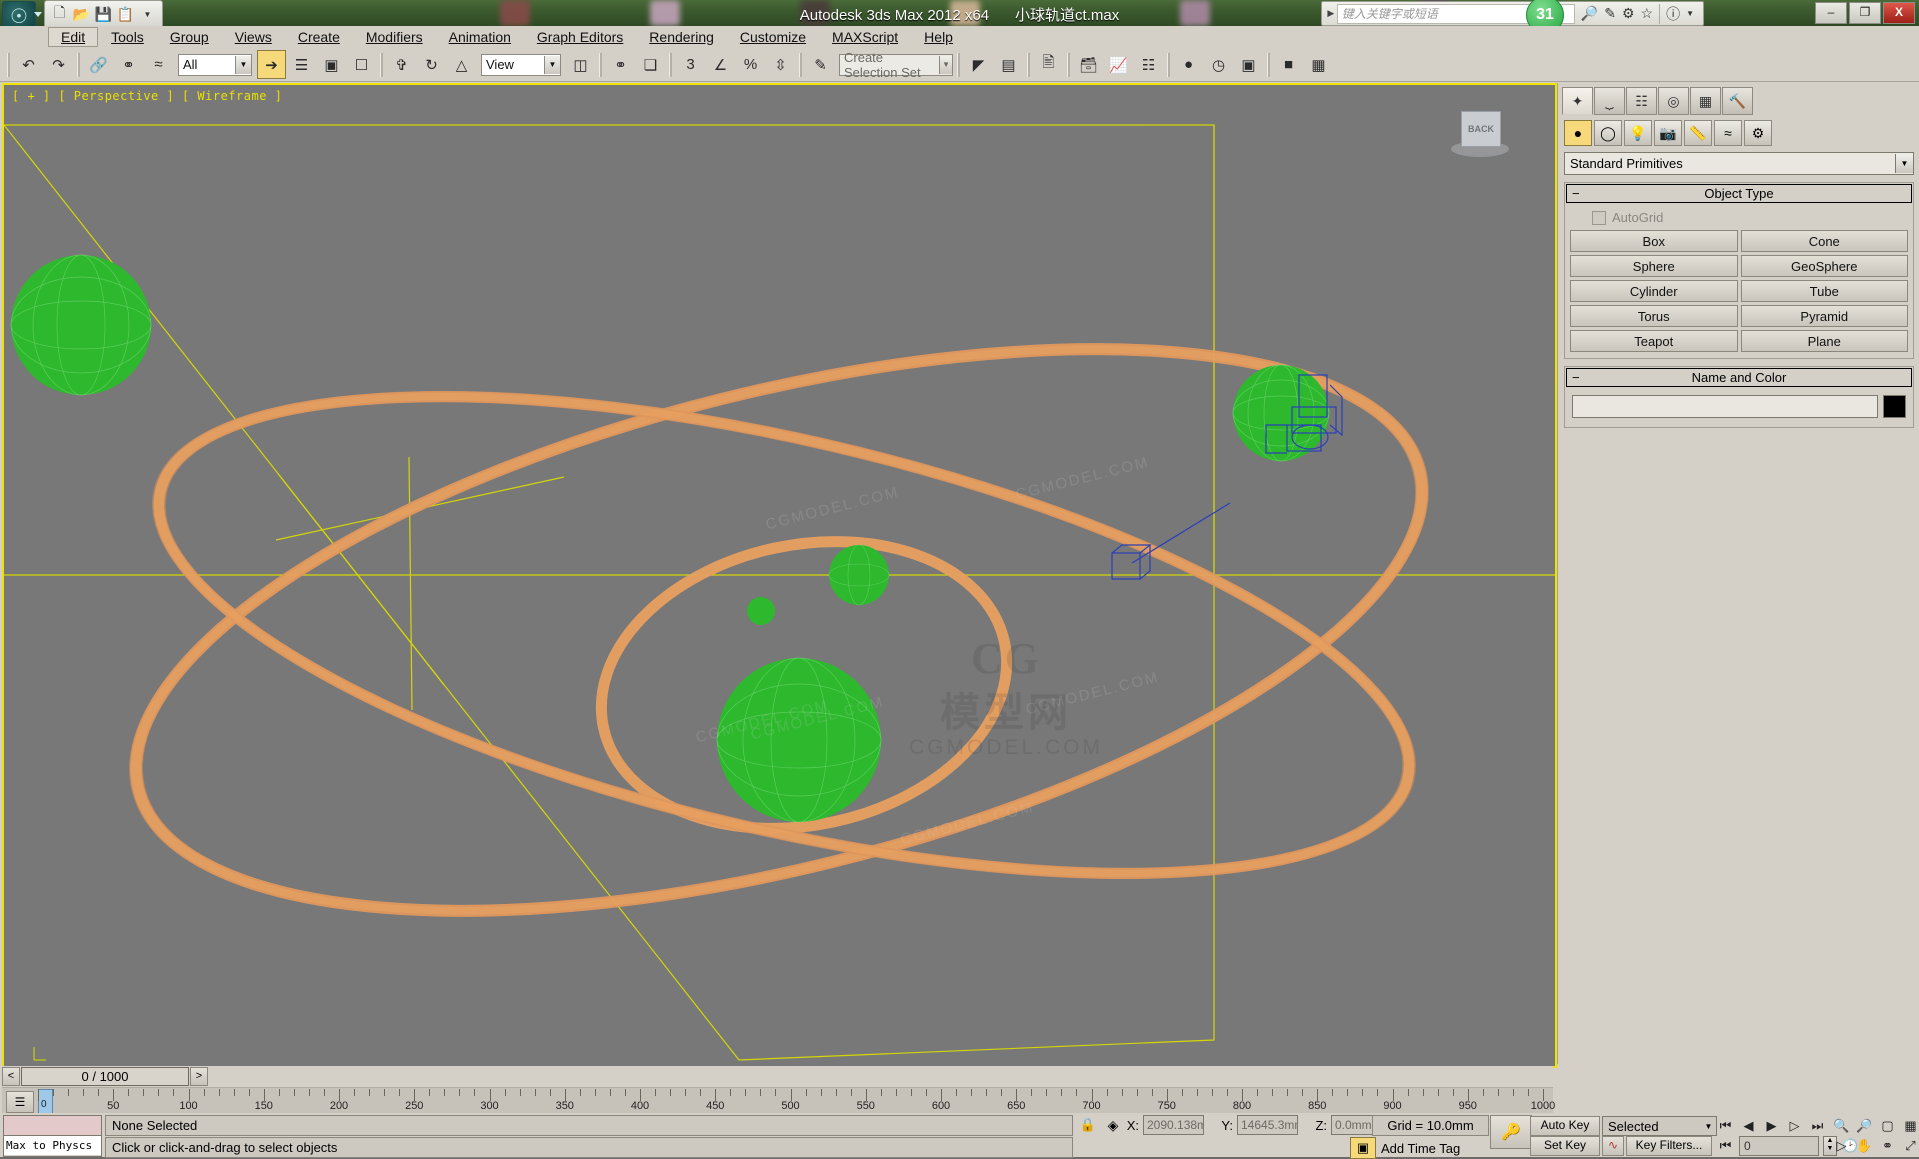  What do you see at coordinates (1758, 133) in the screenshot?
I see `systems-icon: ⚙` at bounding box center [1758, 133].